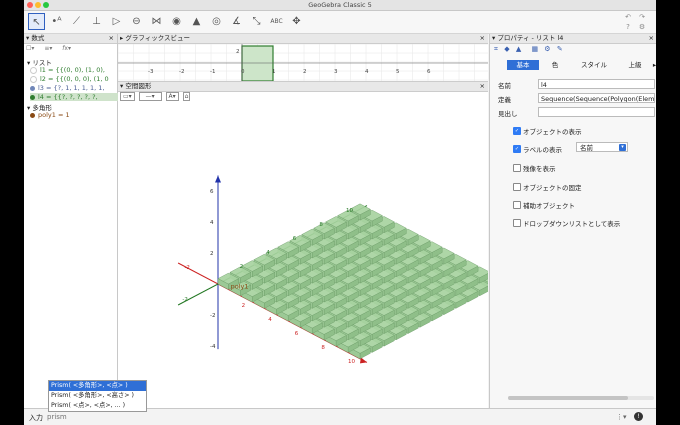 This screenshot has height=425, width=680. I want to click on auxiliary-object-checkbox, so click(517, 205).